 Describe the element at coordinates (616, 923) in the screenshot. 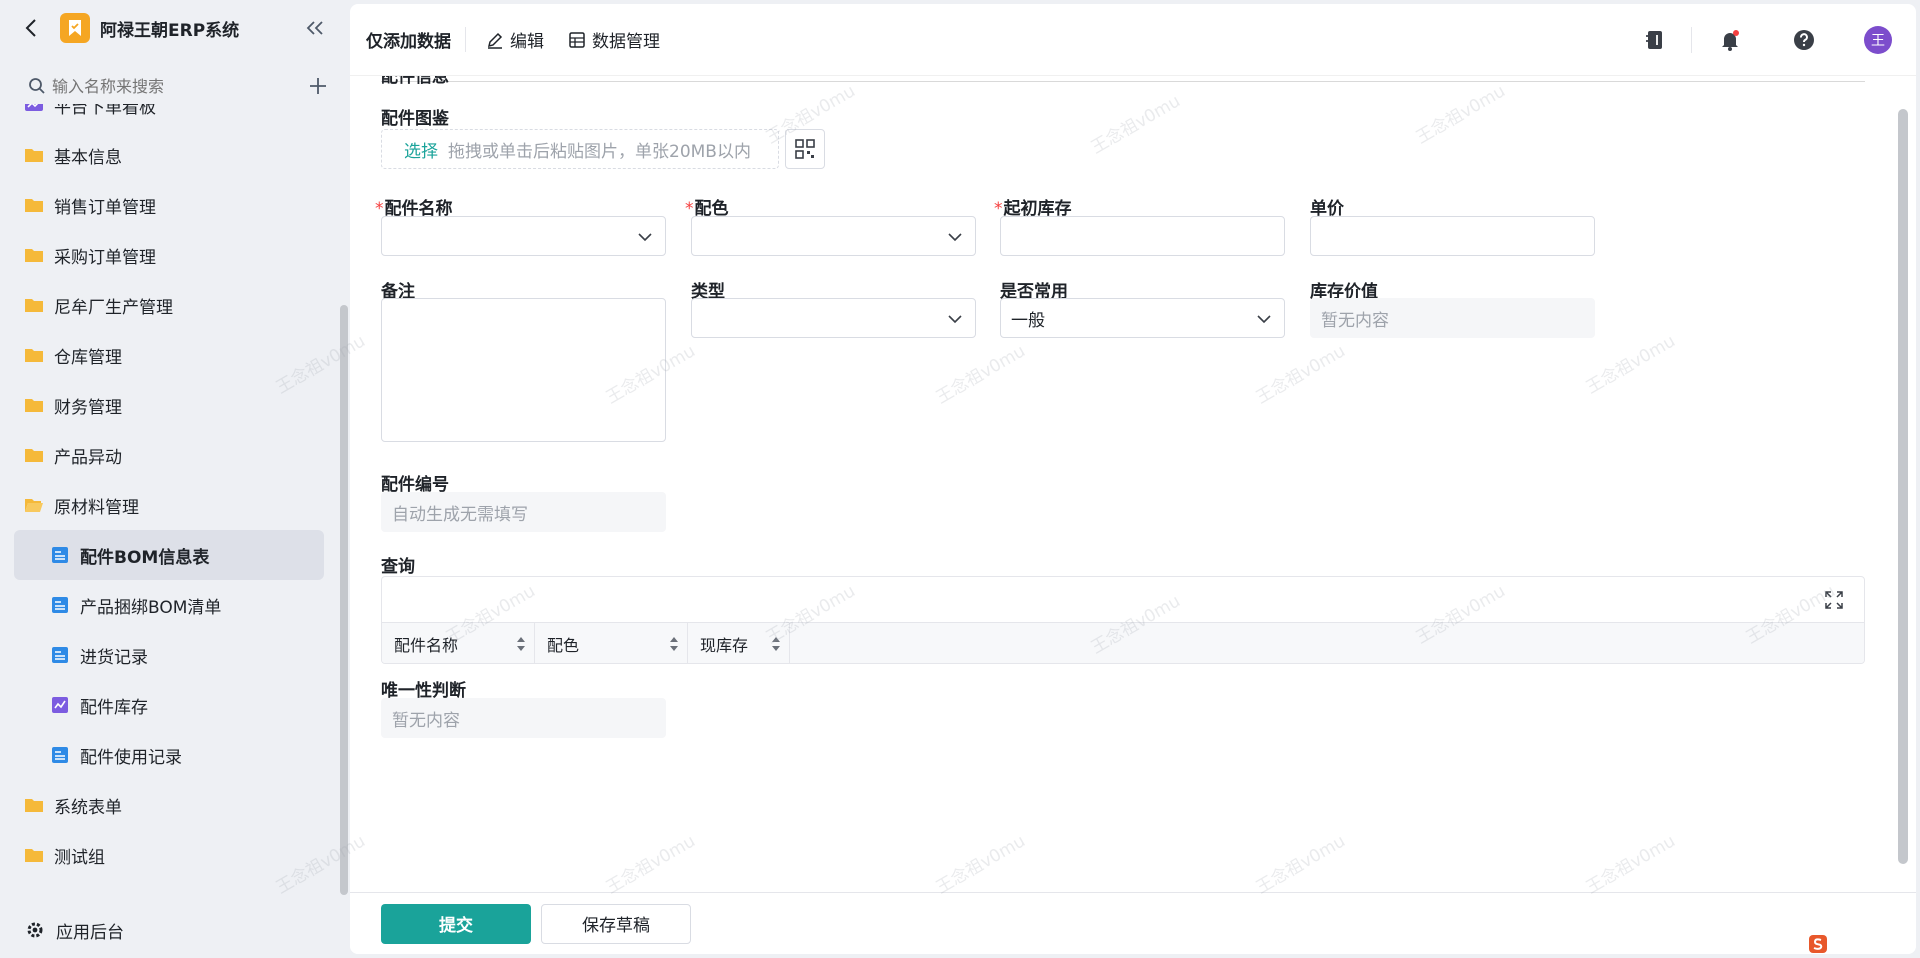

I see `save-draft-button: 保存草稿` at that location.